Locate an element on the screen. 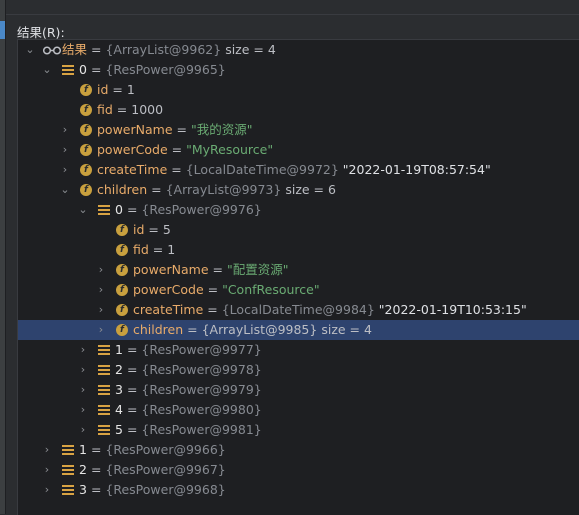 This screenshot has height=515, width=579. tree-row-child-2: › 2 = {ResPower@9978} is located at coordinates (298, 370).